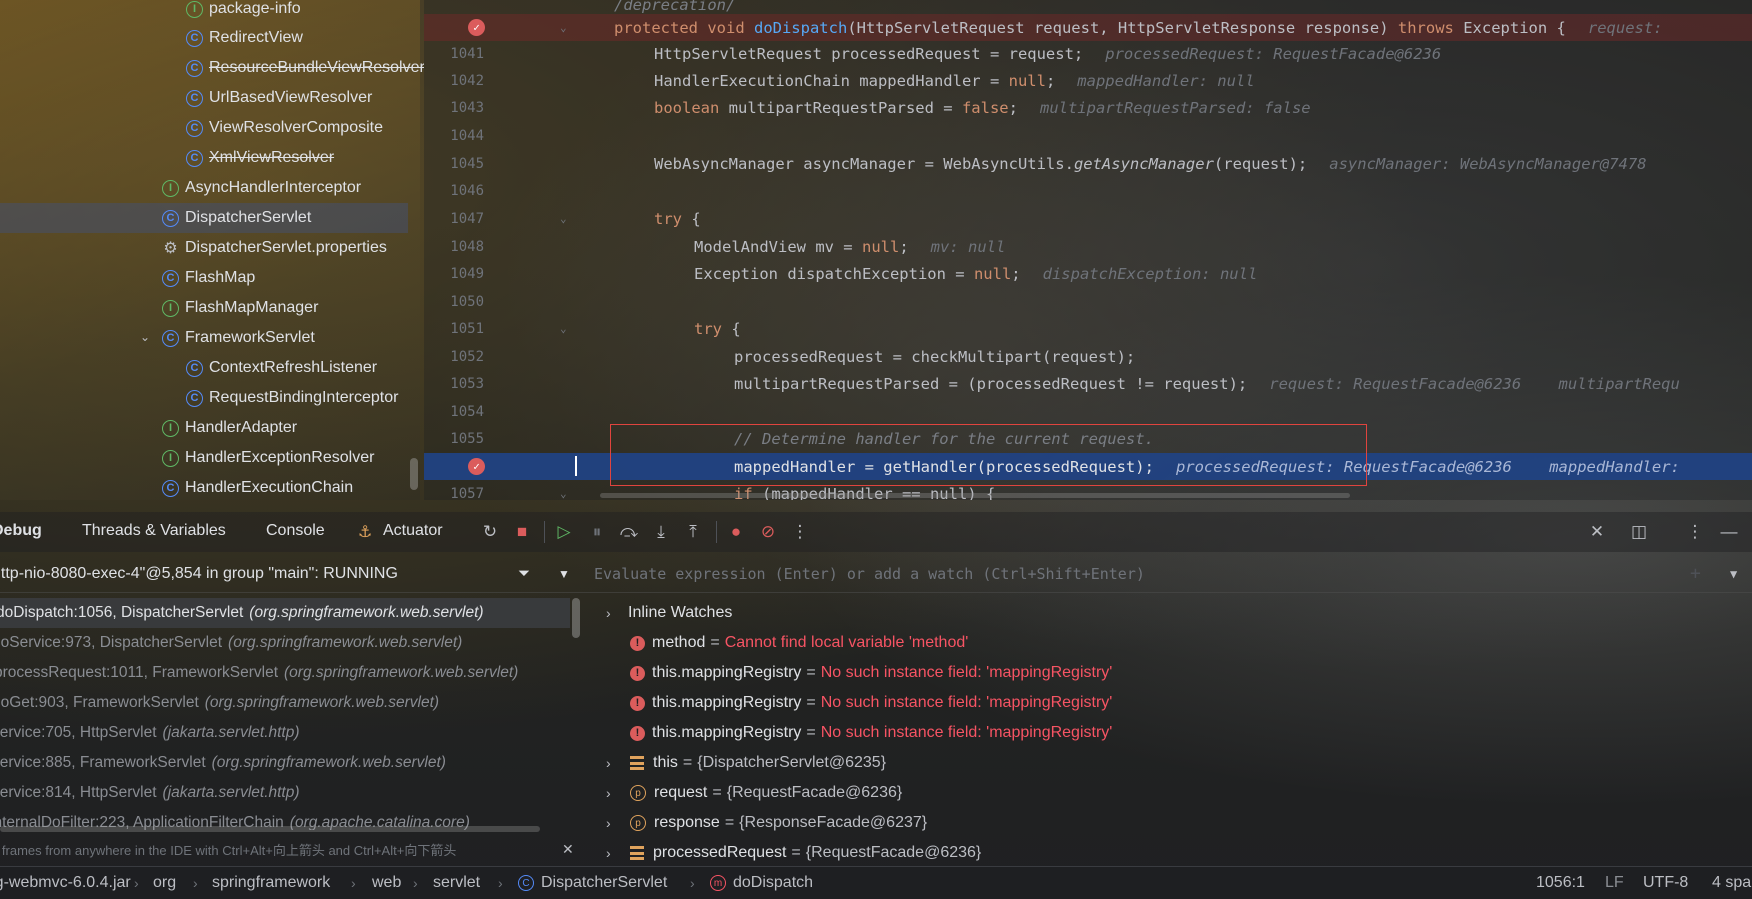  What do you see at coordinates (295, 531) in the screenshot?
I see `tab-console: Console` at bounding box center [295, 531].